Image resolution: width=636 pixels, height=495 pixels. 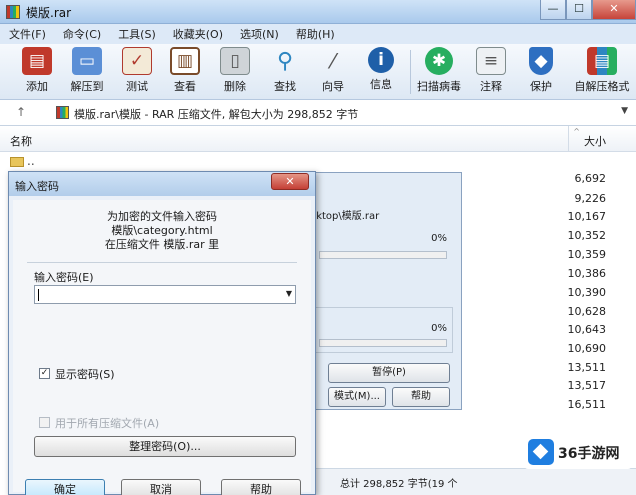 What do you see at coordinates (587, 292) in the screenshot?
I see `file-size: 10,390` at bounding box center [587, 292].